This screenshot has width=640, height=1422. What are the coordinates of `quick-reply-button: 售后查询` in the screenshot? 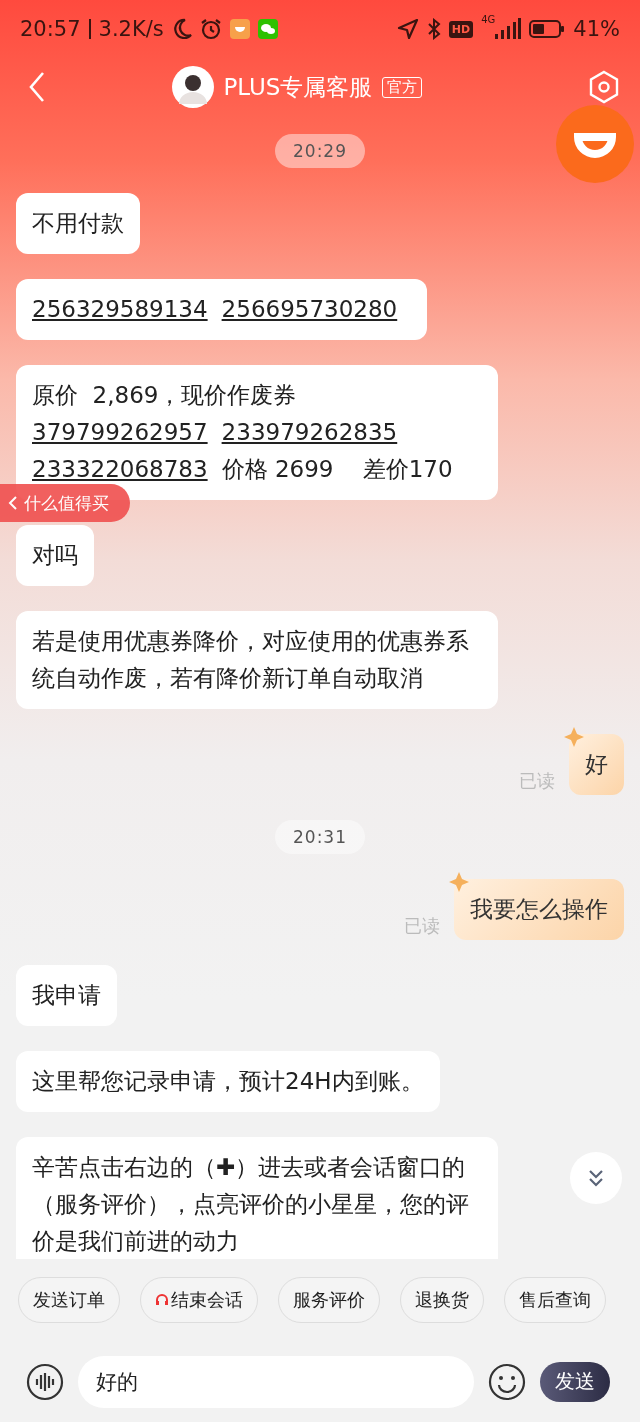 It's located at (555, 1300).